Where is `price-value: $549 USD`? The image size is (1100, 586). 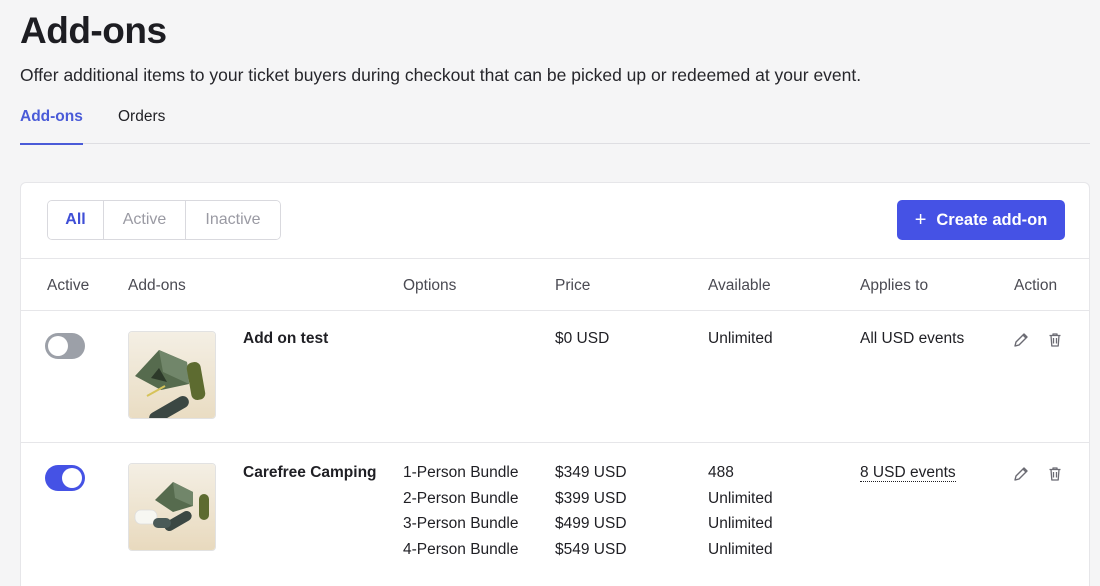 price-value: $549 USD is located at coordinates (591, 549).